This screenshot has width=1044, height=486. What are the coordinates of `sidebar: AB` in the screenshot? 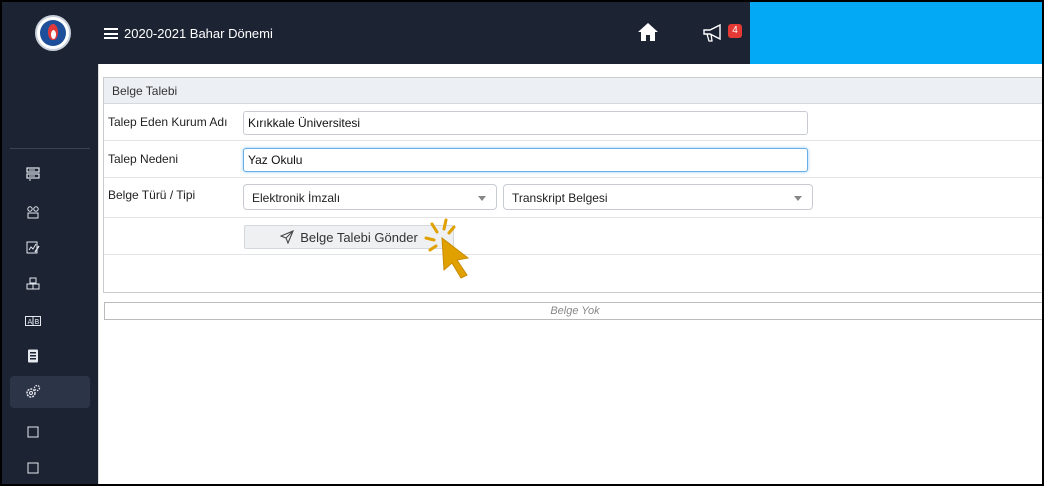 It's located at (50, 243).